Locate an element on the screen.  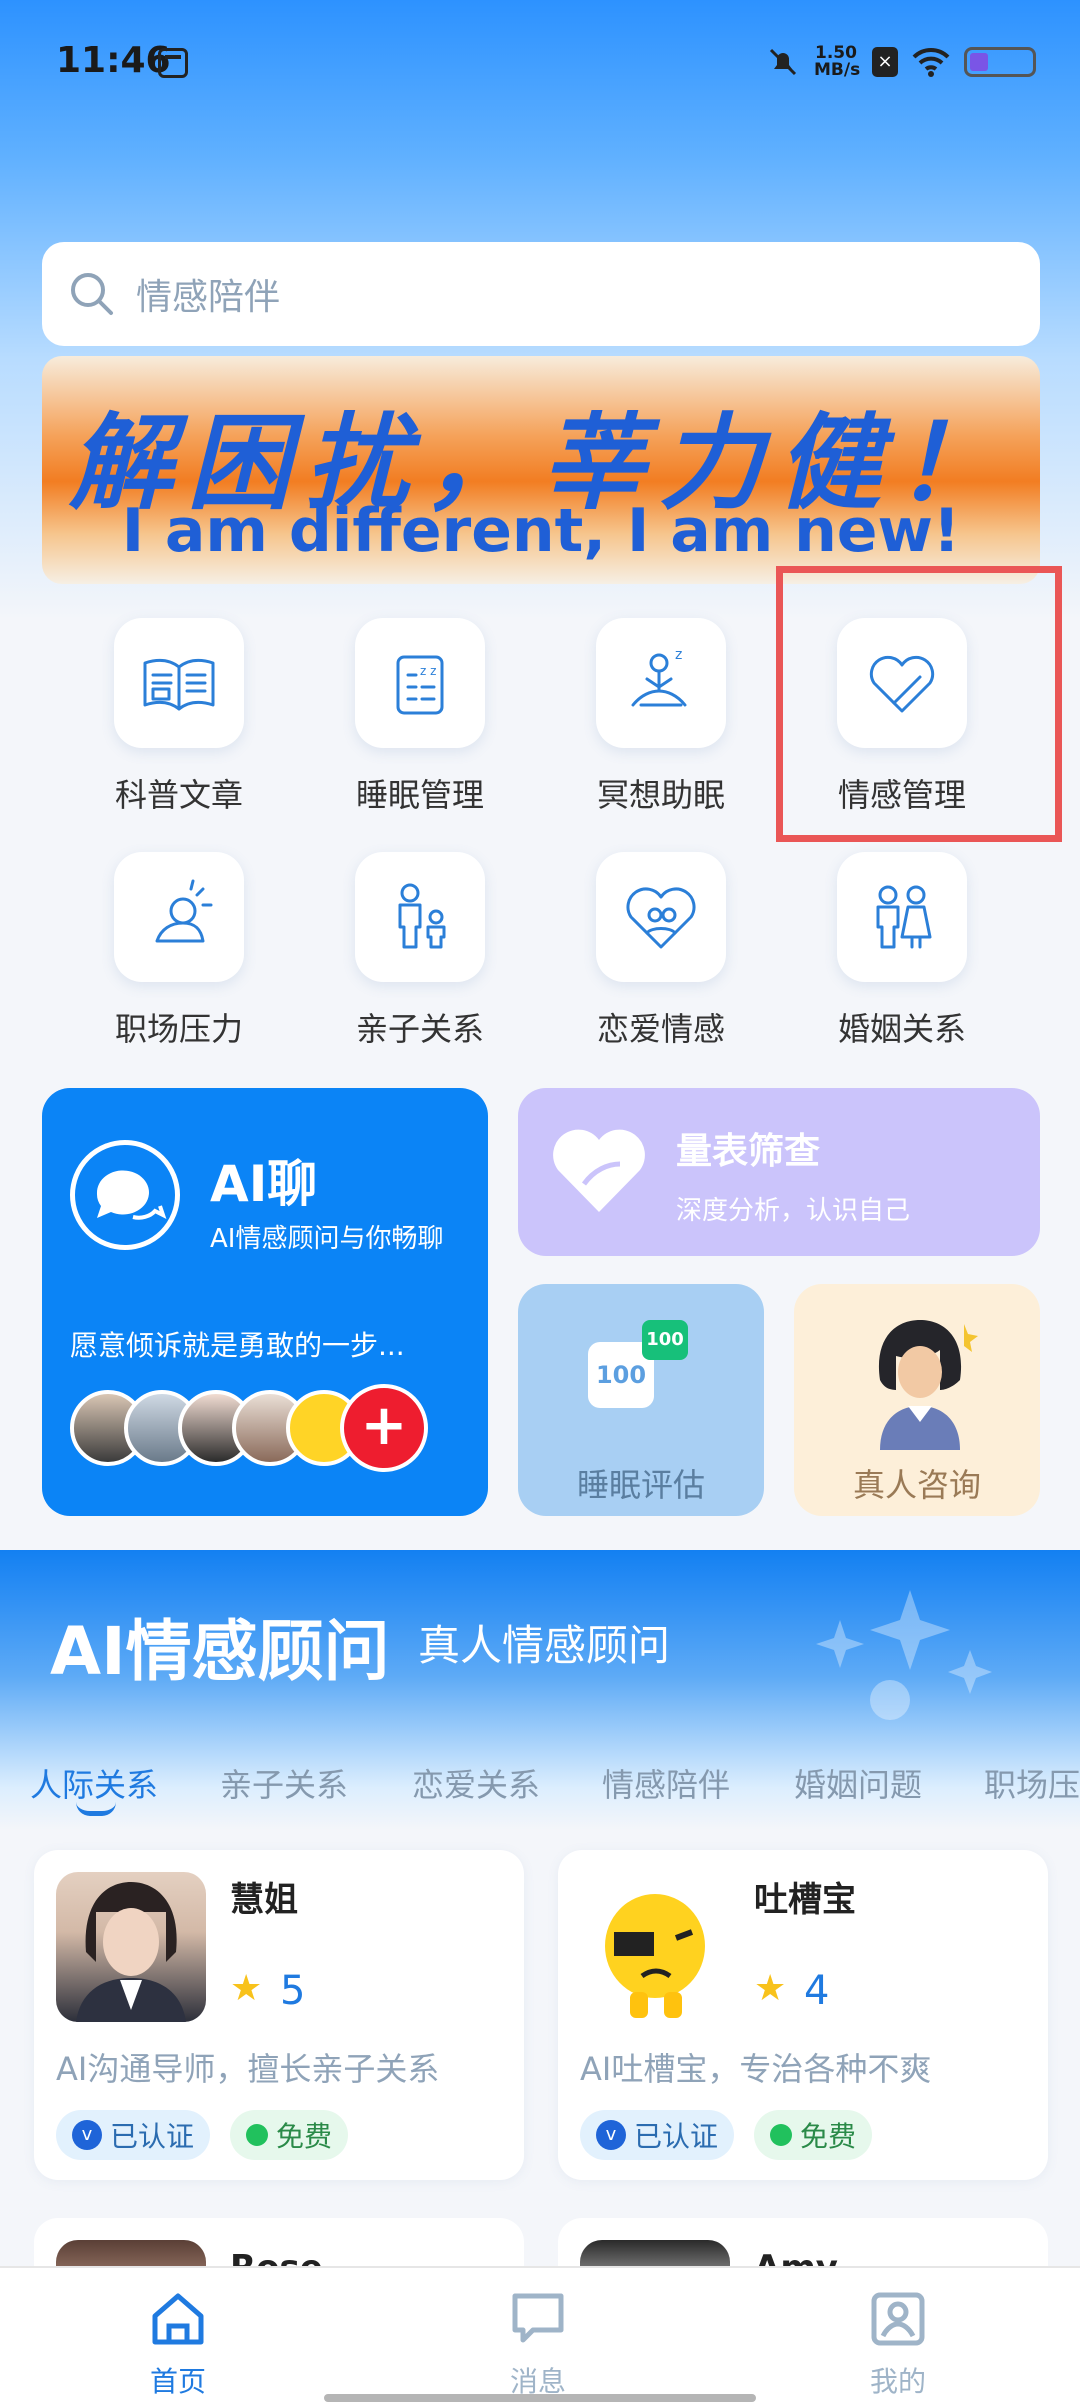
advisor-name: 吐槽宝 is located at coordinates (805, 1900).